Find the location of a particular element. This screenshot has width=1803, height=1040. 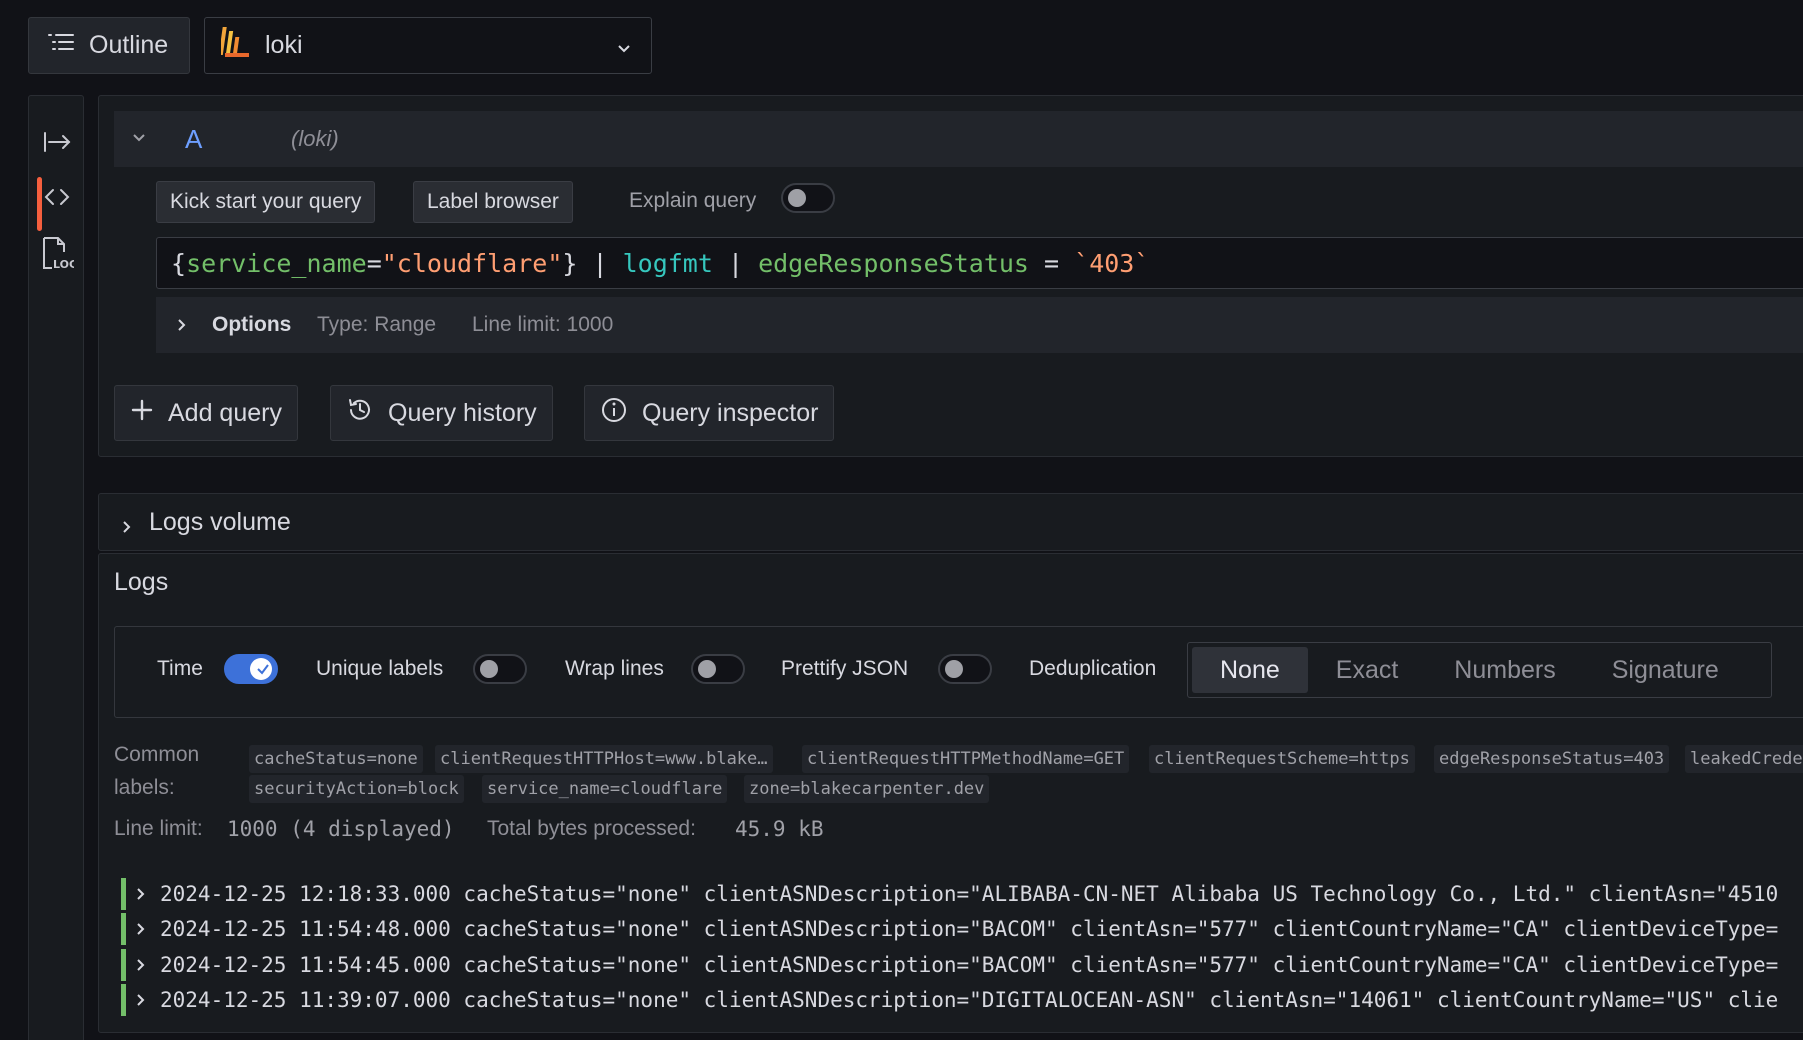

expr-equals: = is located at coordinates (374, 263).